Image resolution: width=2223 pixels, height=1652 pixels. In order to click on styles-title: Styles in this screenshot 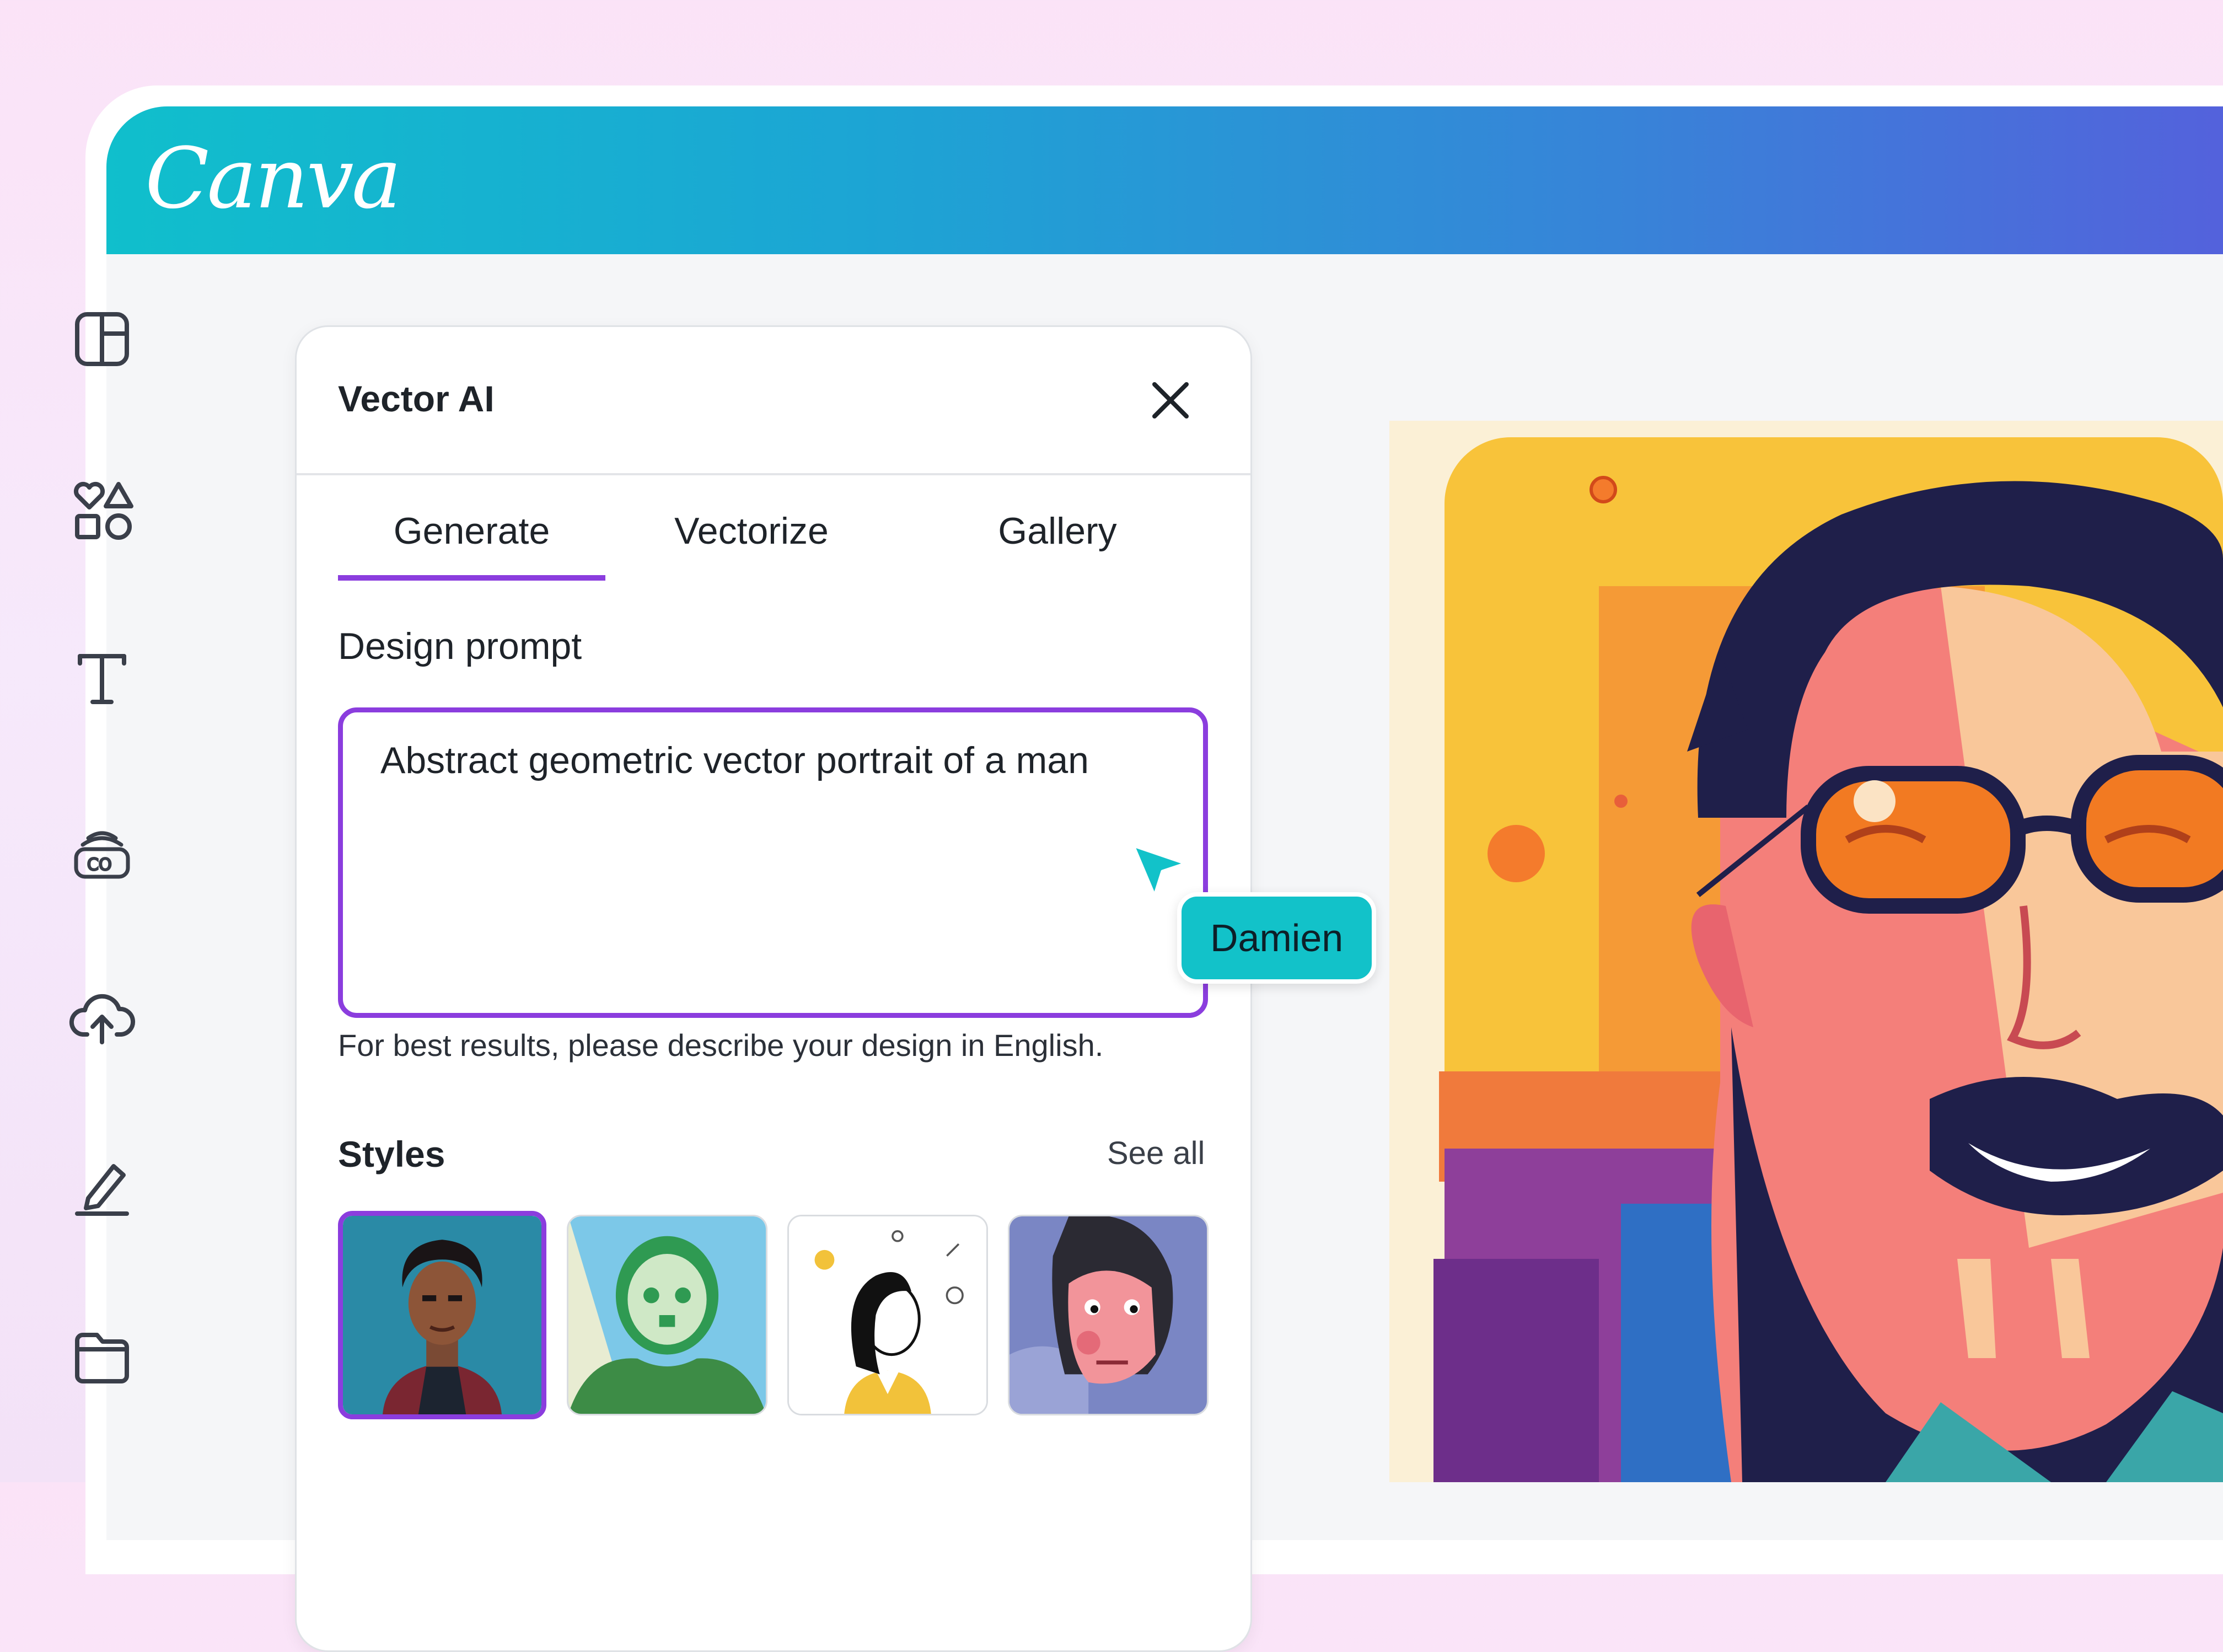, I will do `click(391, 1154)`.